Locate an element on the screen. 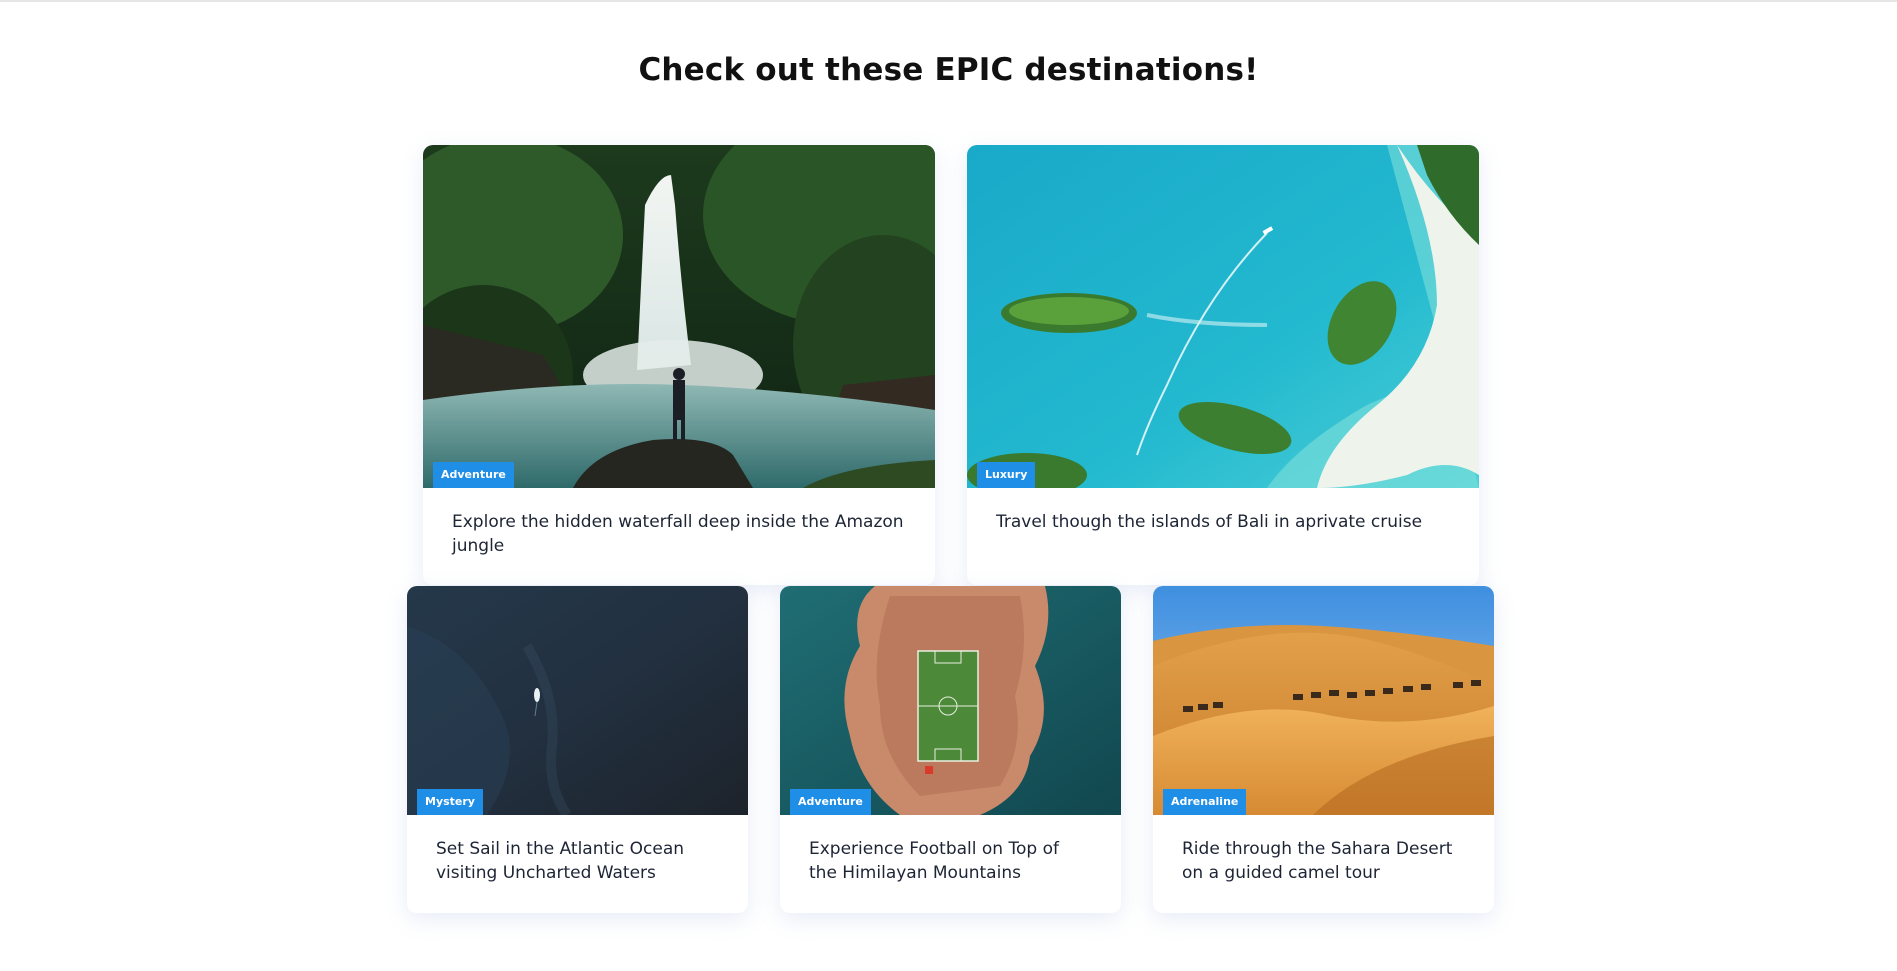 Image resolution: width=1897 pixels, height=971 pixels. category-badge: Luxury is located at coordinates (1006, 475).